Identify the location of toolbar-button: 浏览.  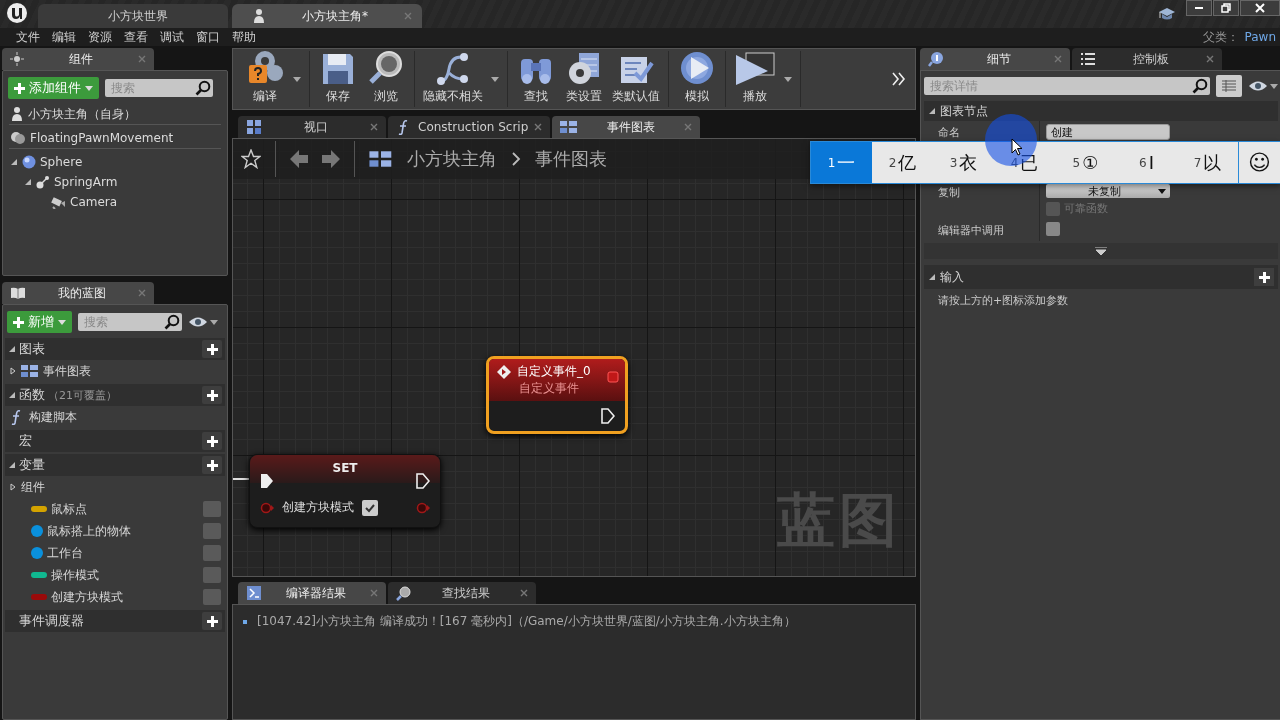
(386, 79).